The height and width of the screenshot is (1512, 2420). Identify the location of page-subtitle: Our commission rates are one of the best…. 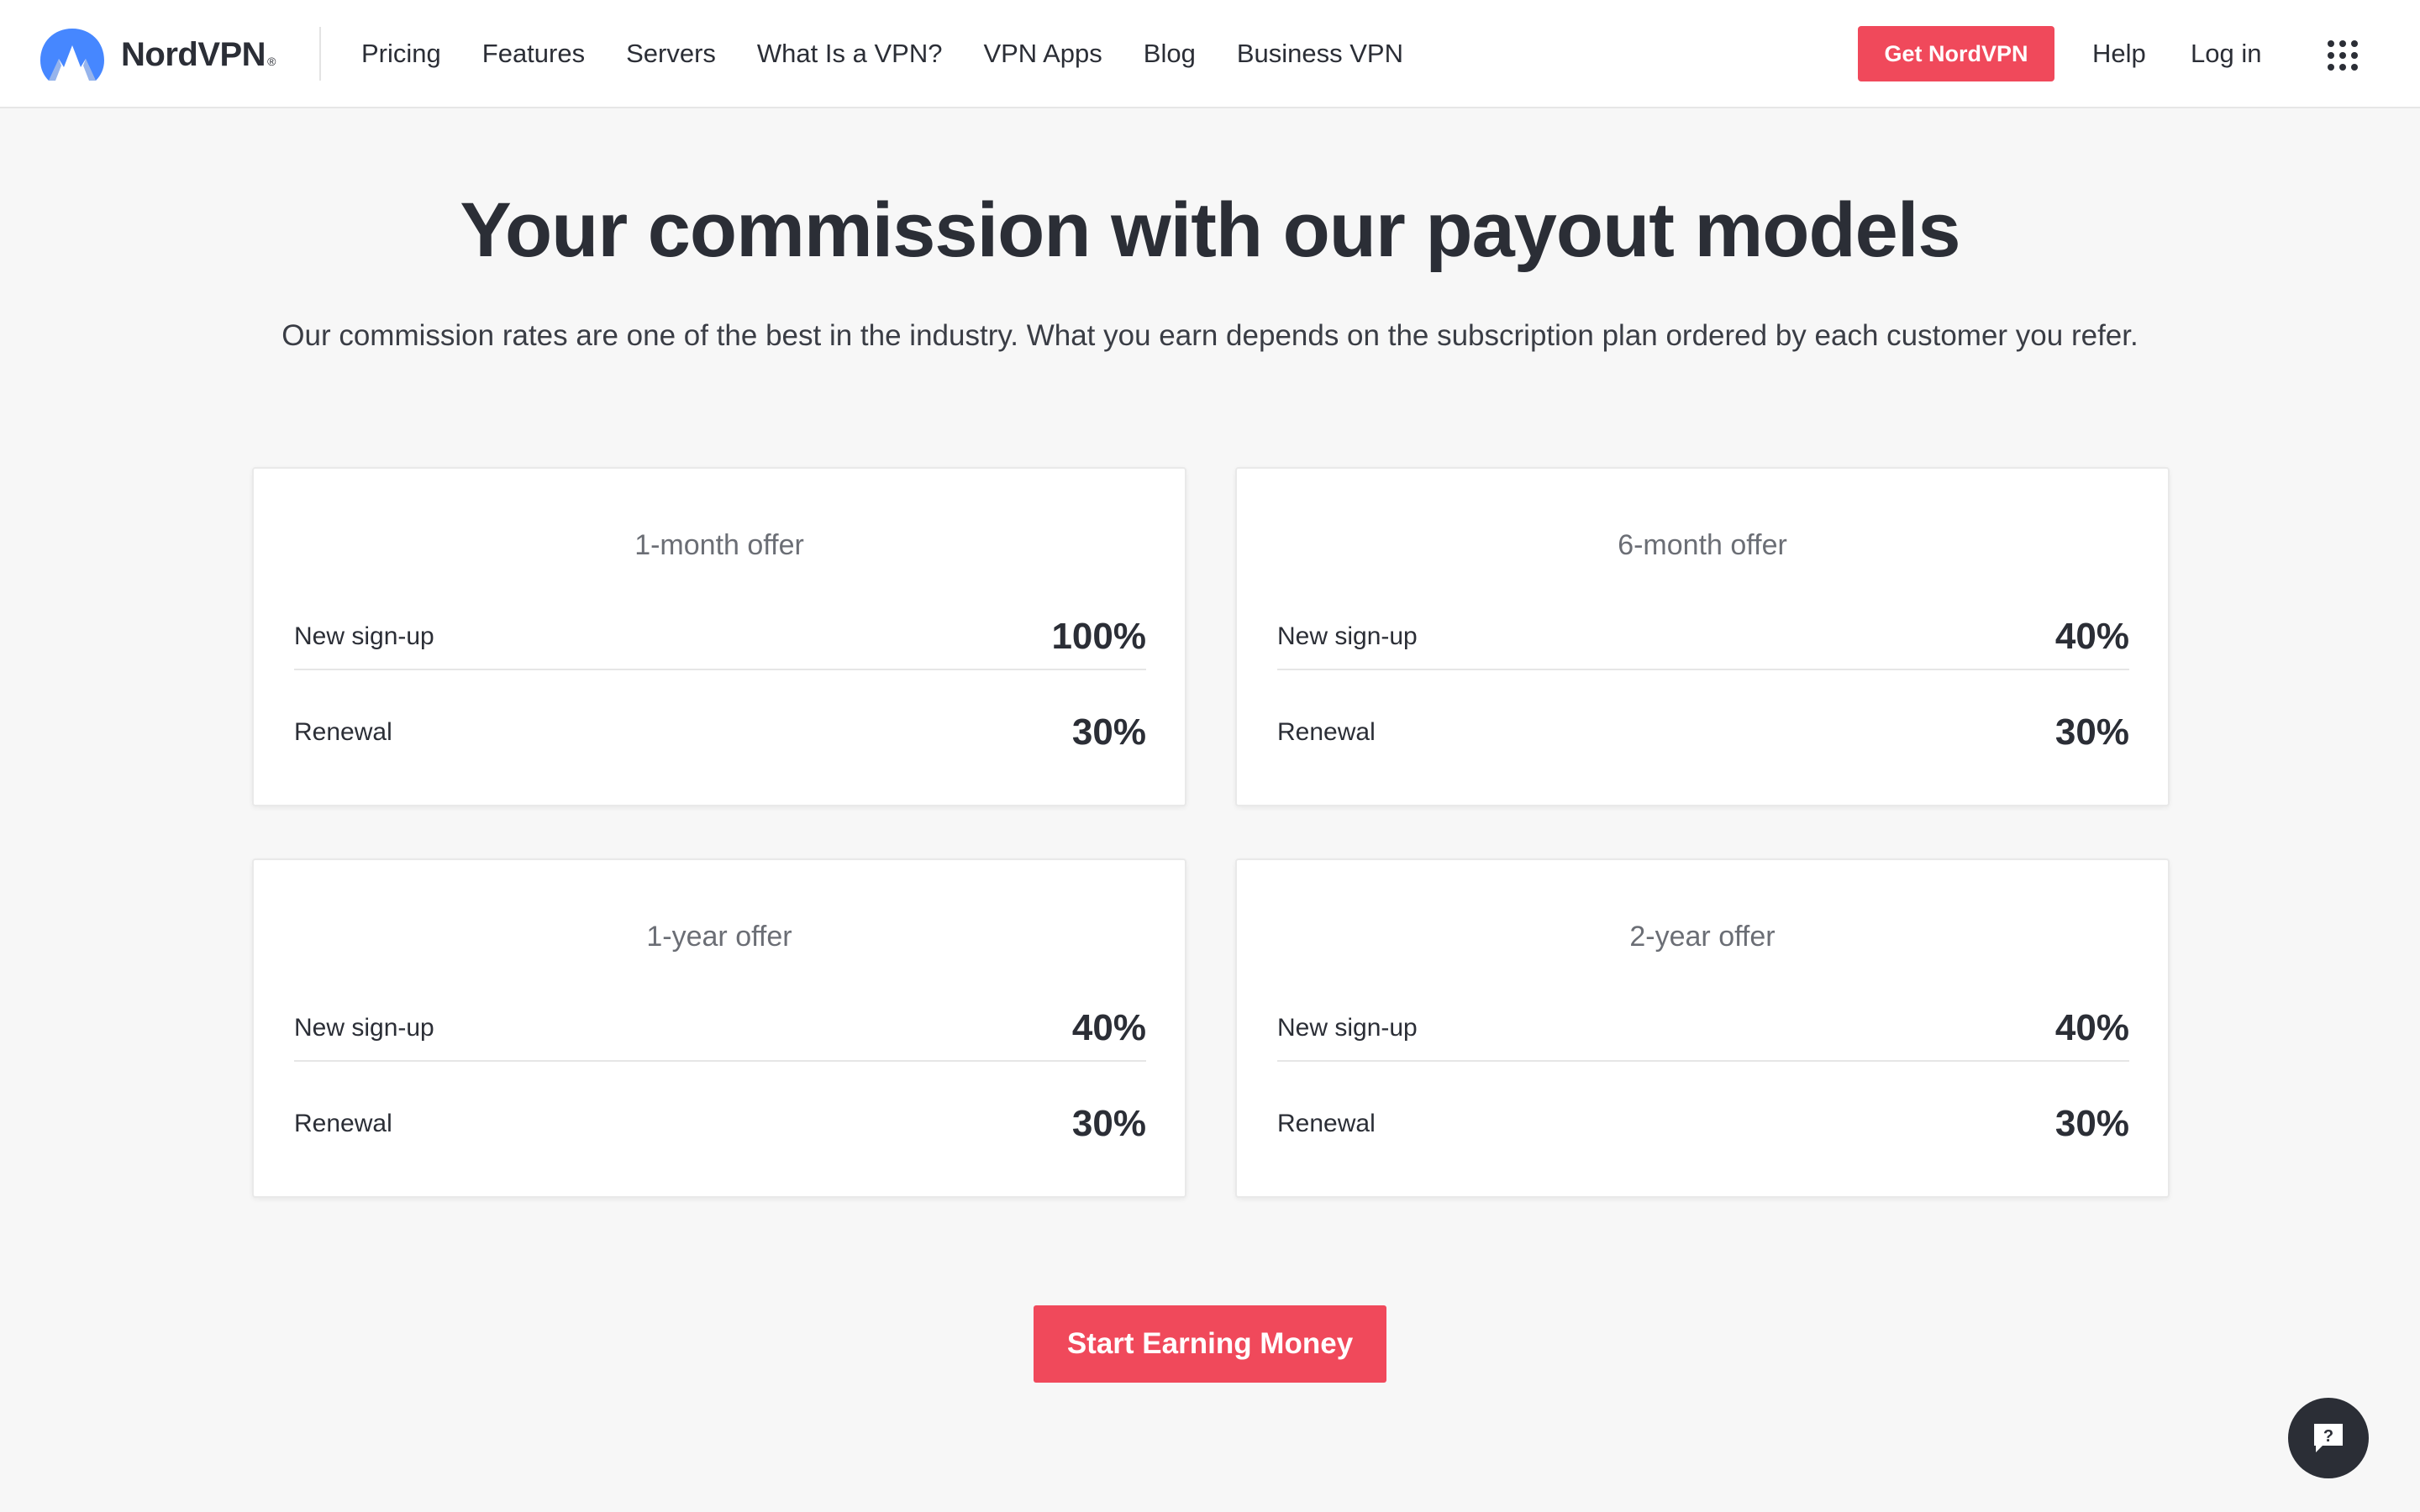
(1210, 335).